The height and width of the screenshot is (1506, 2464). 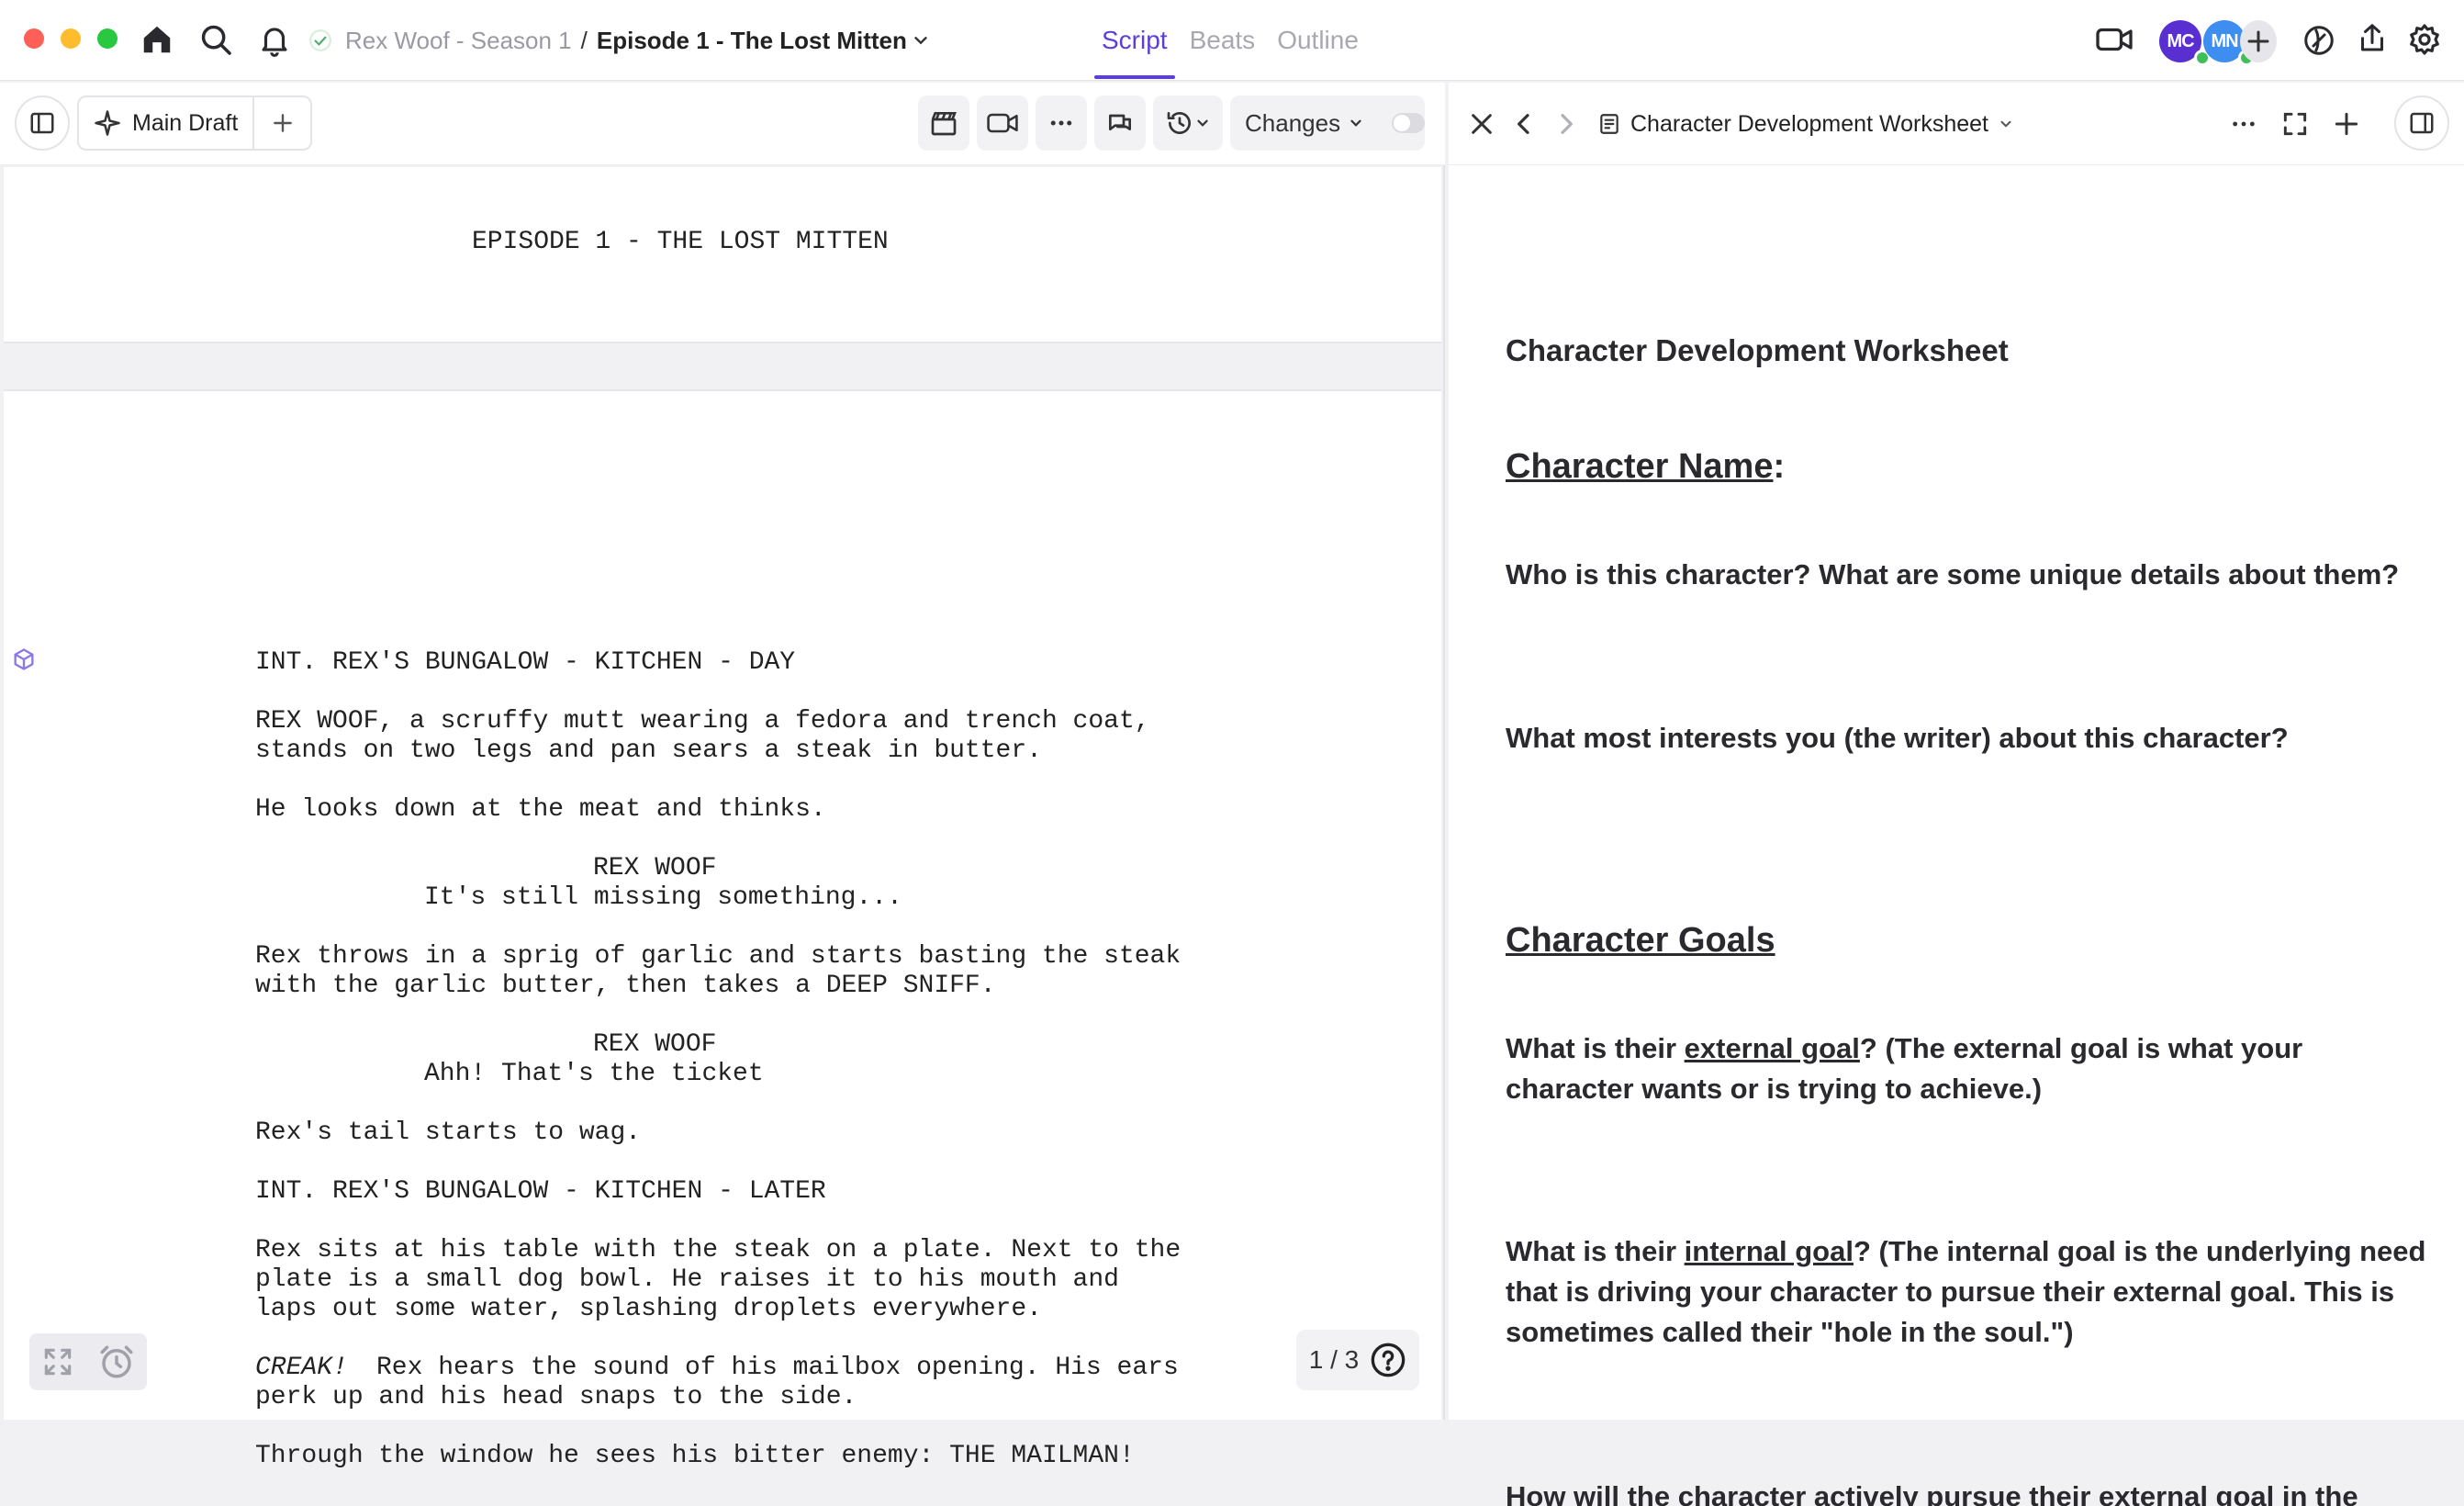 What do you see at coordinates (1223, 40) in the screenshot?
I see `tab-beats: Beats` at bounding box center [1223, 40].